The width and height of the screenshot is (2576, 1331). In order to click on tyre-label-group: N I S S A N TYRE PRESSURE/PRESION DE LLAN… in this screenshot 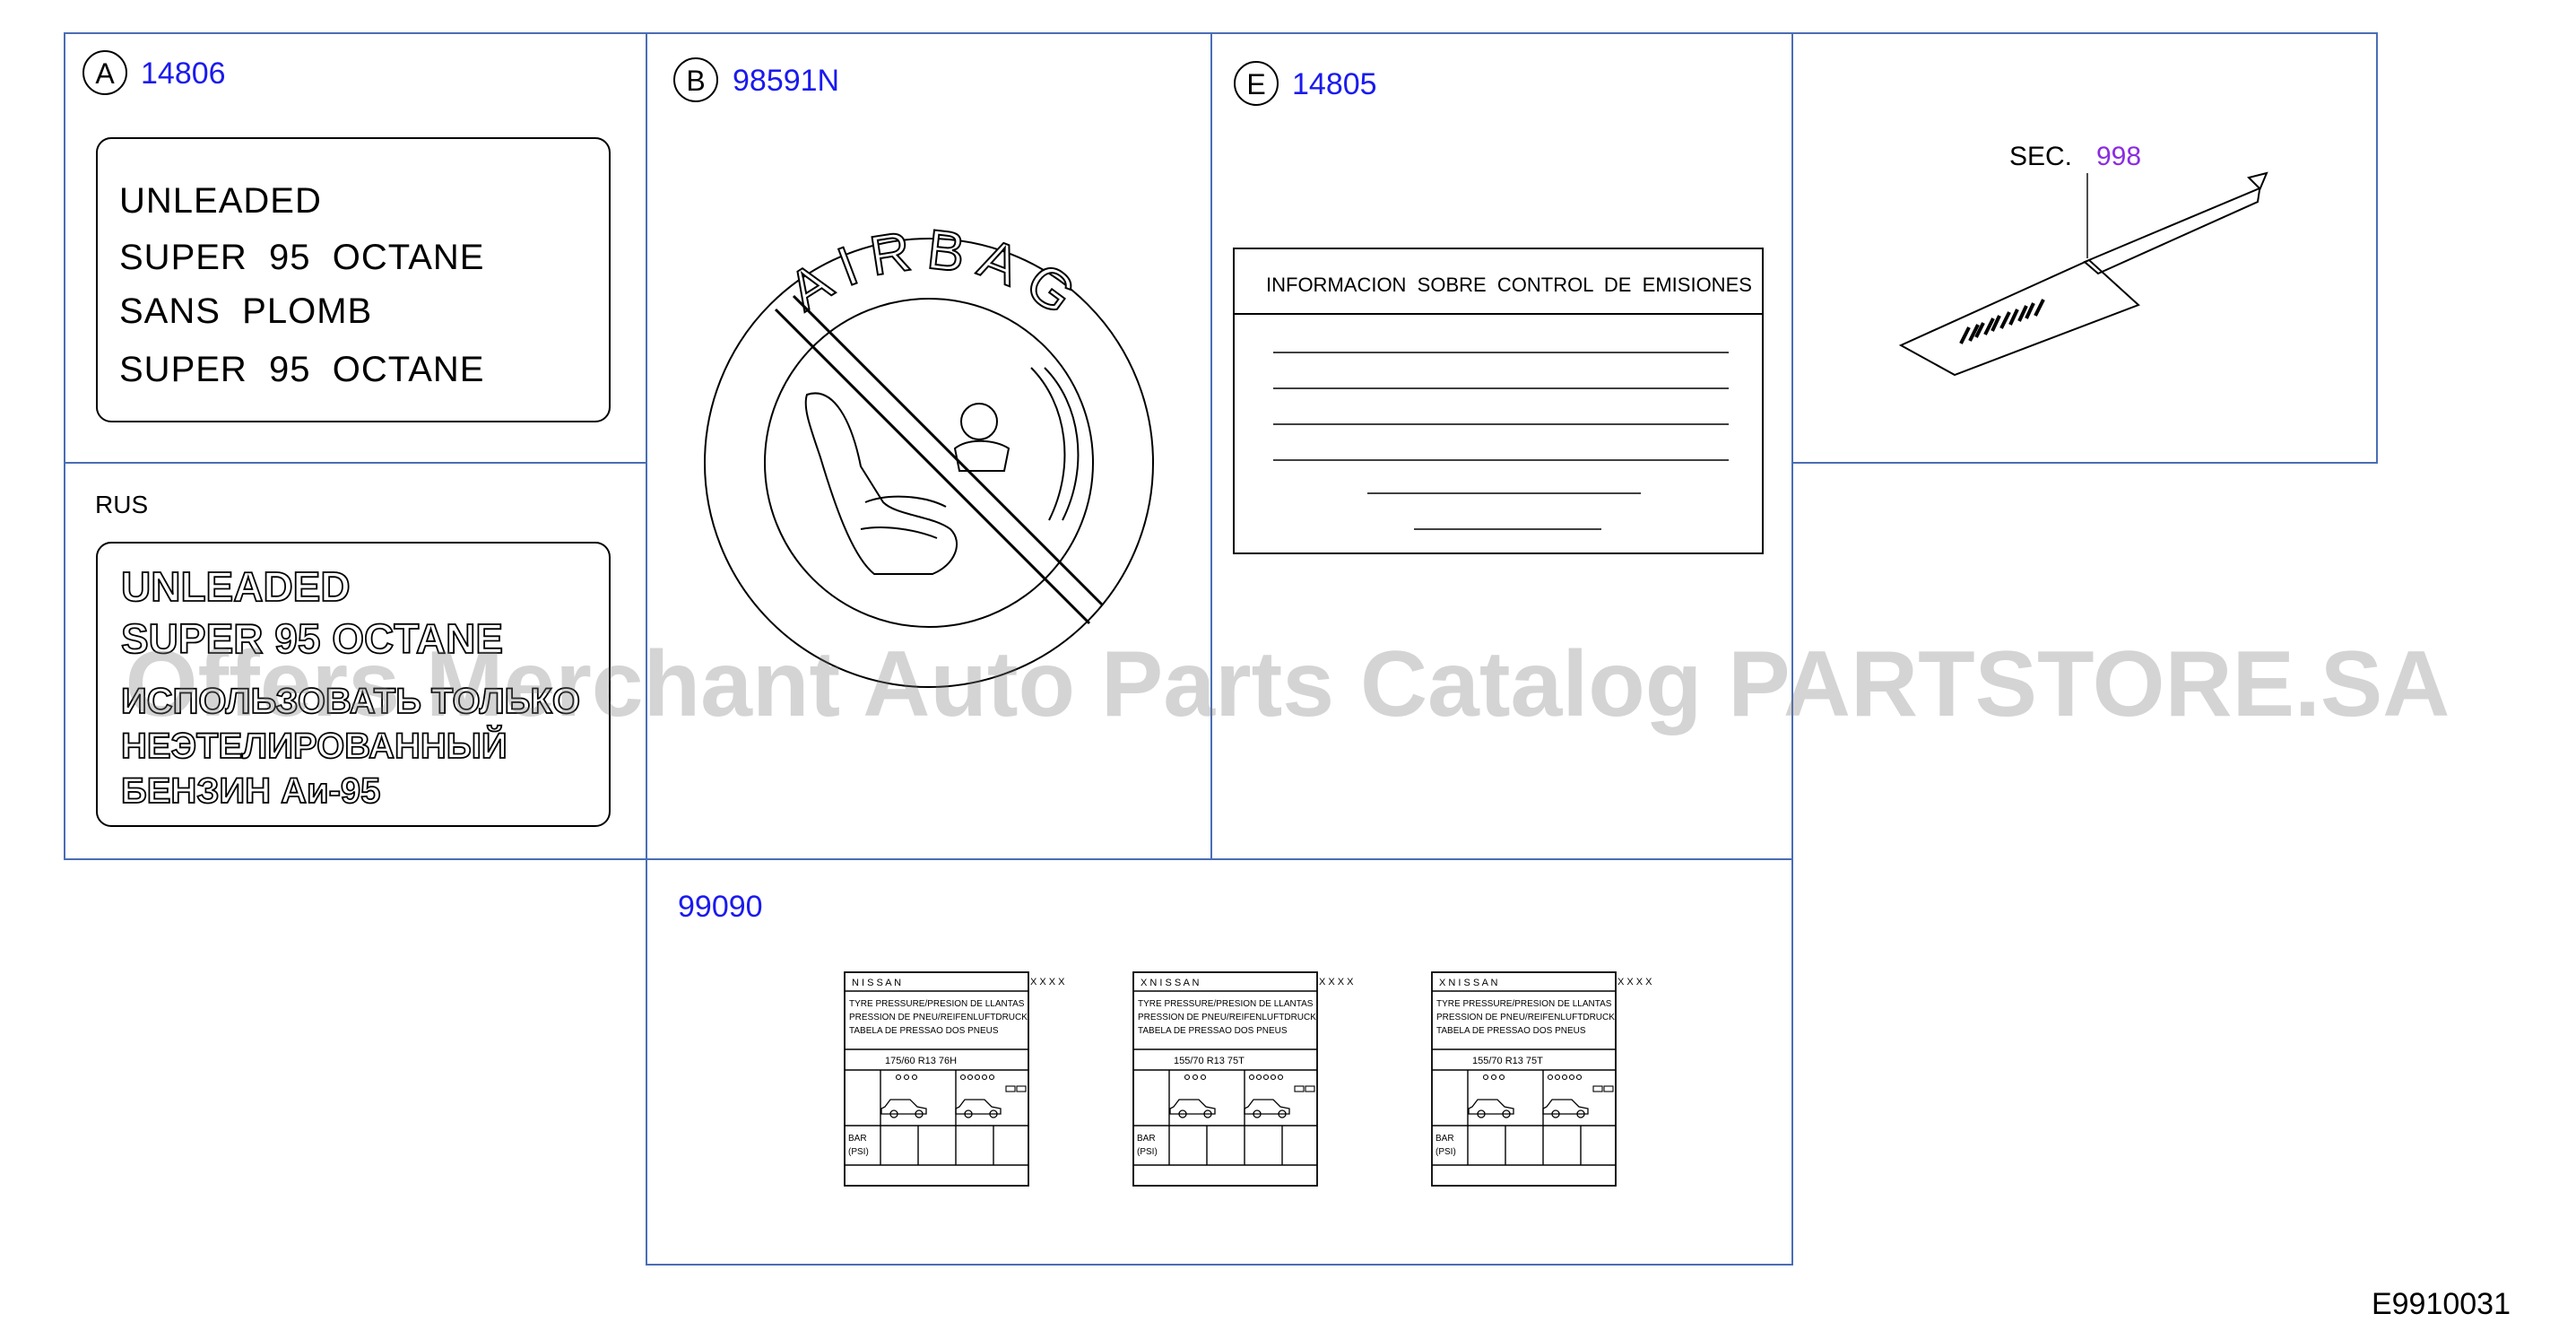, I will do `click(1248, 1079)`.